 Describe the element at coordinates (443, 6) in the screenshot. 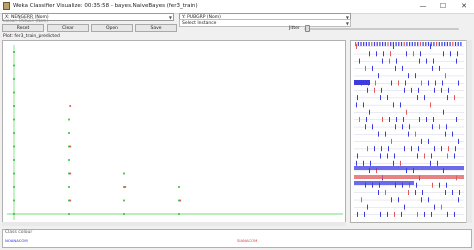

I see `maximize-button: ☐` at that location.